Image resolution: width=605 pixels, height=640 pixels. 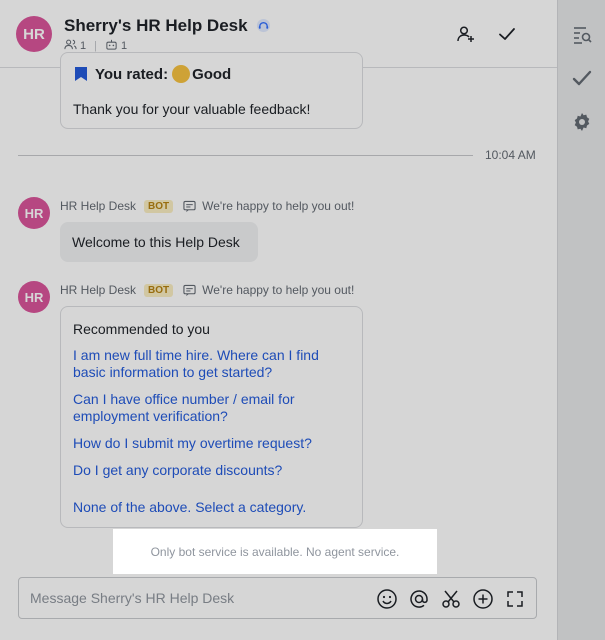 What do you see at coordinates (34, 34) in the screenshot?
I see `chat-avatar: HR` at bounding box center [34, 34].